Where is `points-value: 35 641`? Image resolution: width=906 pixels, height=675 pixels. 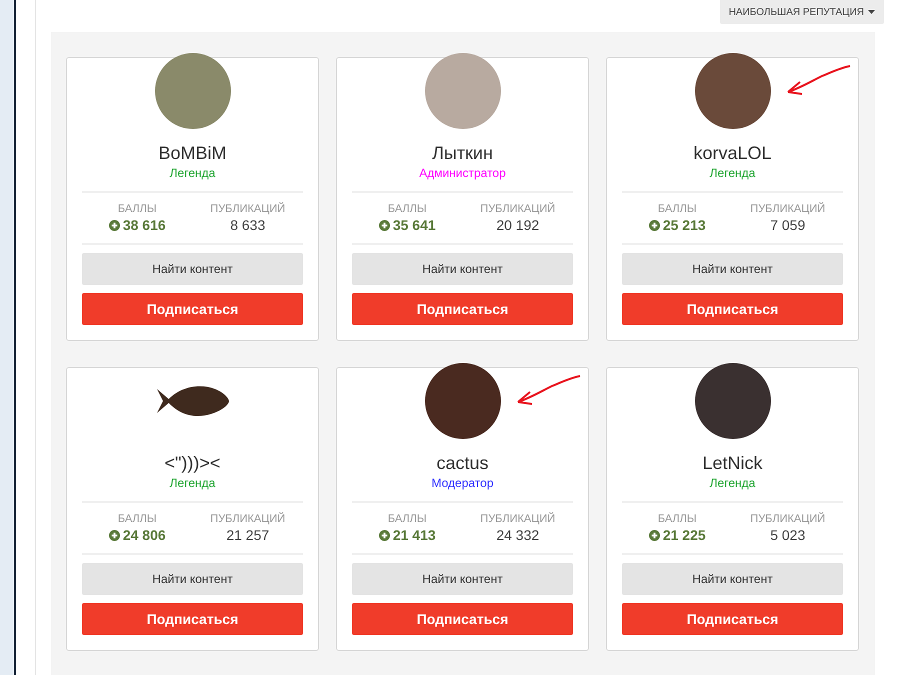
points-value: 35 641 is located at coordinates (414, 225).